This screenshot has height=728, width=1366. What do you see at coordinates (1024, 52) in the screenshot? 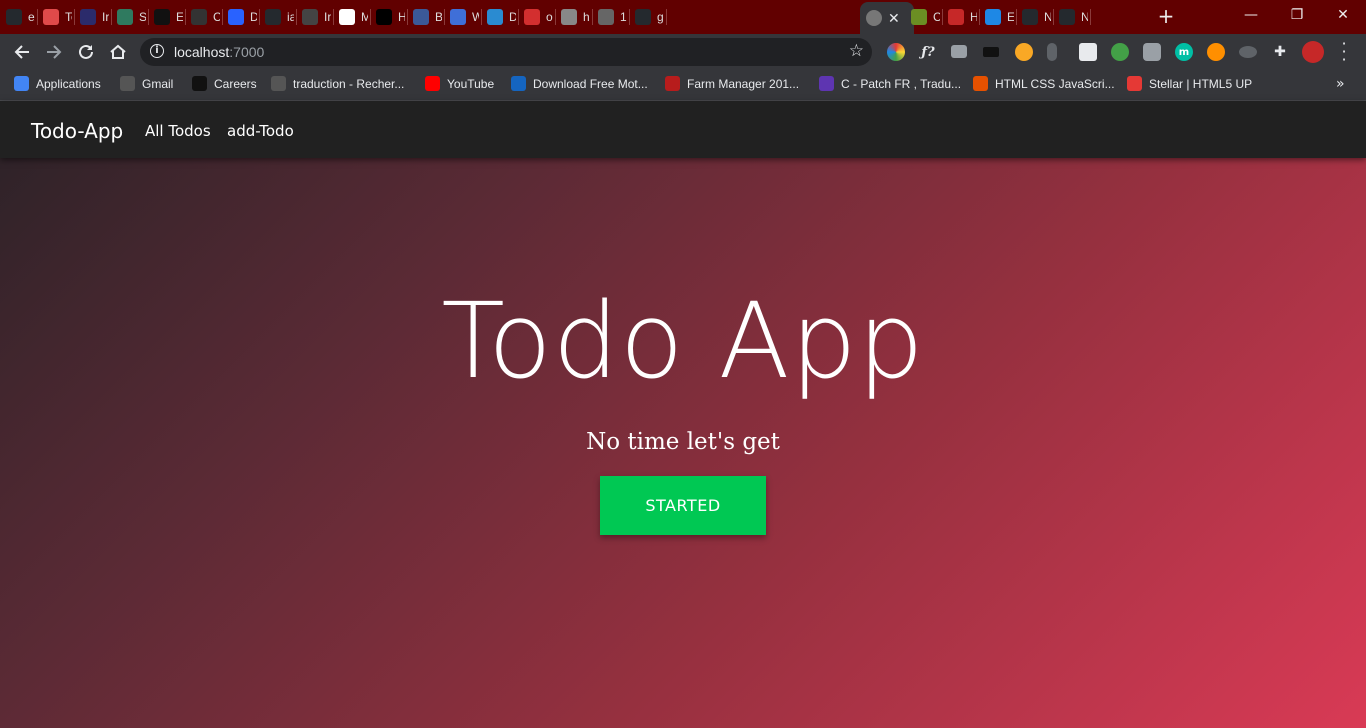
I see `face-extension-icon` at bounding box center [1024, 52].